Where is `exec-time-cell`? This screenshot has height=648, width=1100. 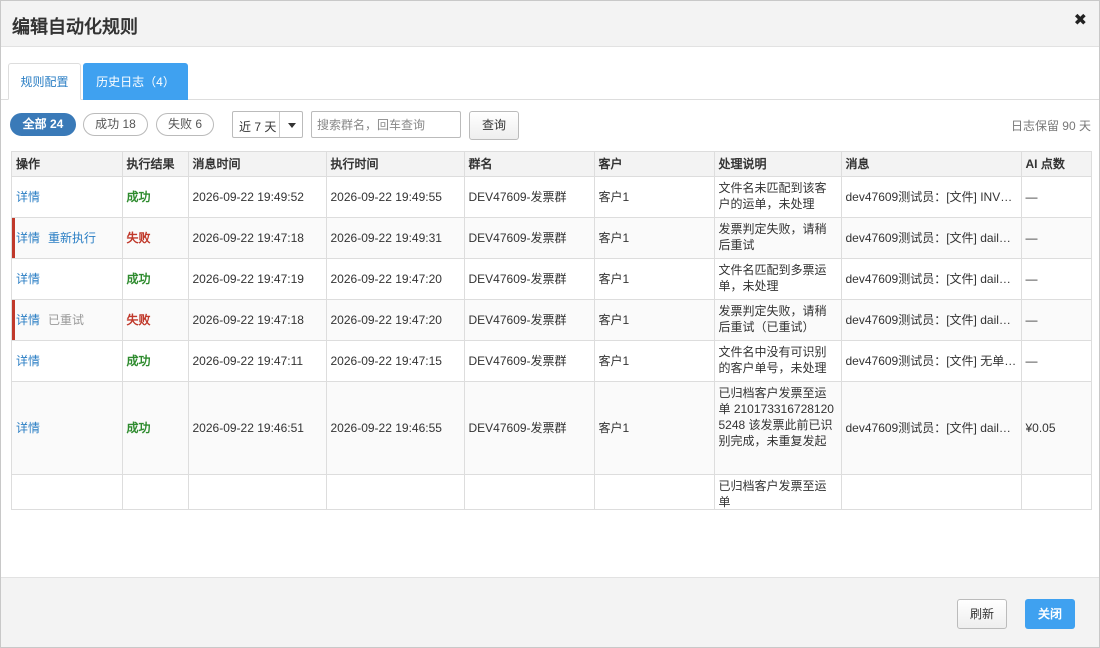 exec-time-cell is located at coordinates (395, 491).